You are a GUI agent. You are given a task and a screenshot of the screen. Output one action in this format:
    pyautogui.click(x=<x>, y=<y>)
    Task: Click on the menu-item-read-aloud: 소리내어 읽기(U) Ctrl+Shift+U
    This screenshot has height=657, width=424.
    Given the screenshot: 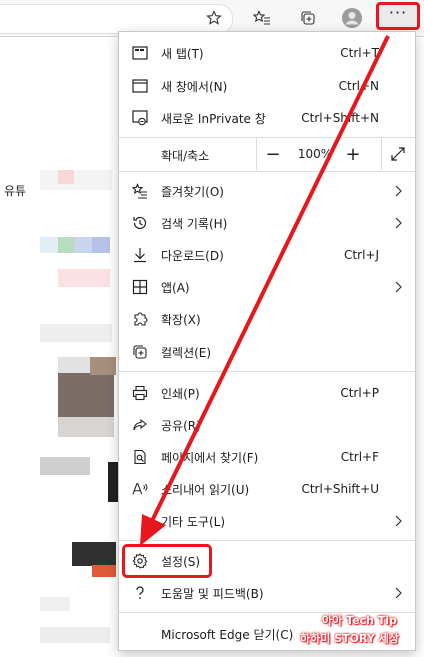 What is the action you would take?
    pyautogui.click(x=267, y=489)
    